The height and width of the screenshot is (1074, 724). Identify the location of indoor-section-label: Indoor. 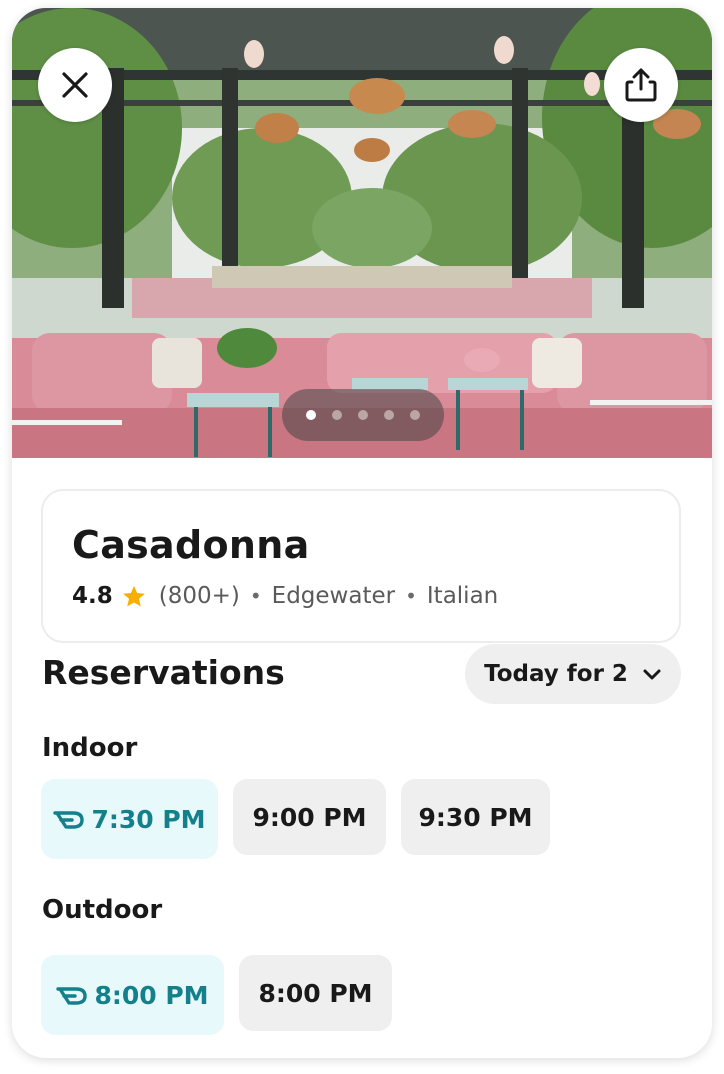
(90, 748).